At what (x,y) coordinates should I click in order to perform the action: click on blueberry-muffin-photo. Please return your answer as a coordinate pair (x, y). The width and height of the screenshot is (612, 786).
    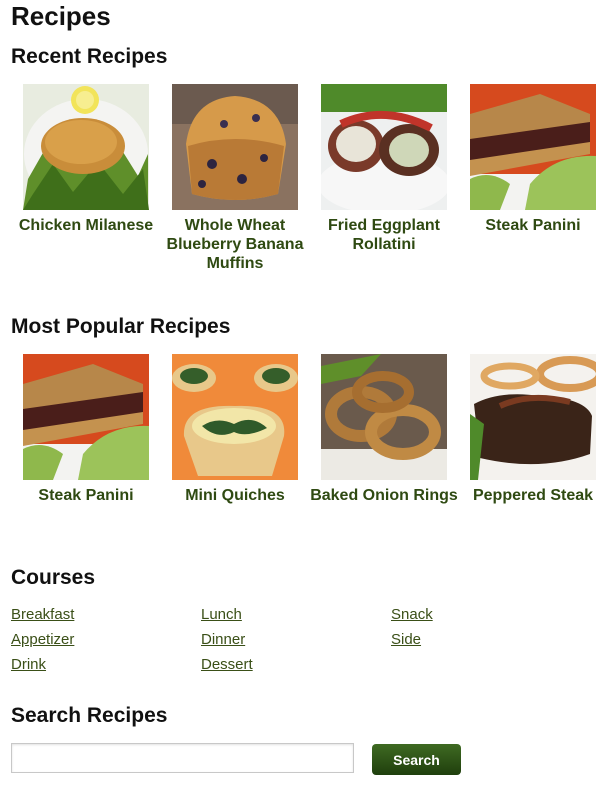
    Looking at the image, I should click on (235, 147).